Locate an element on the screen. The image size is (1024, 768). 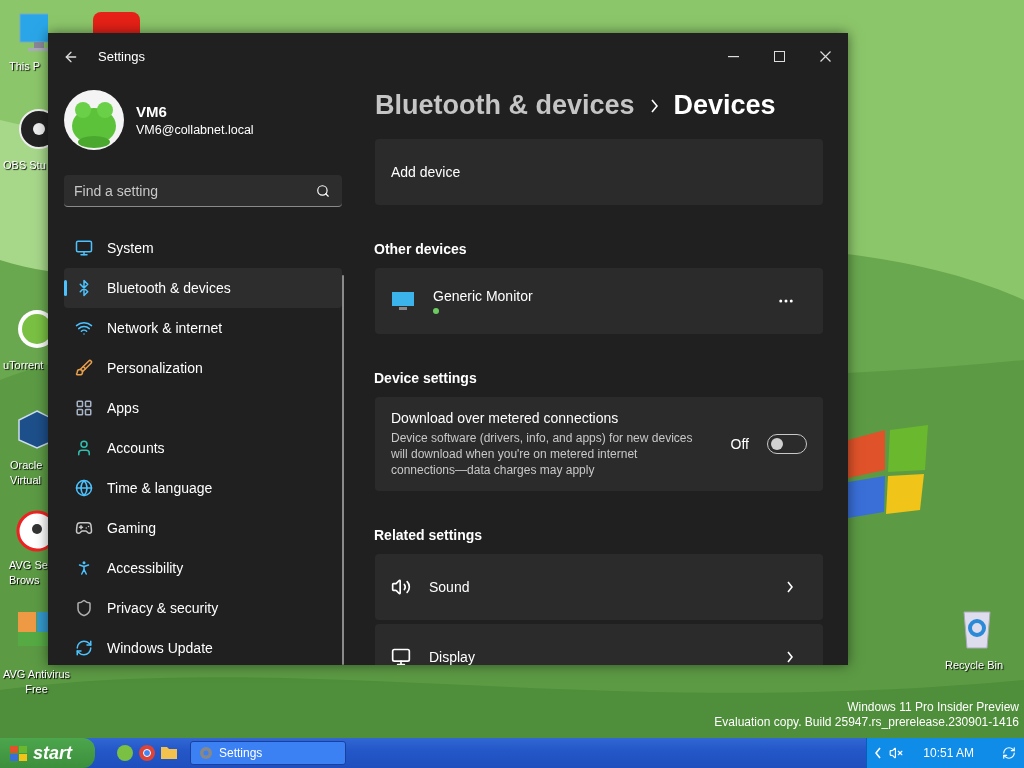
refresh-icon is located at coordinates (1009, 753).